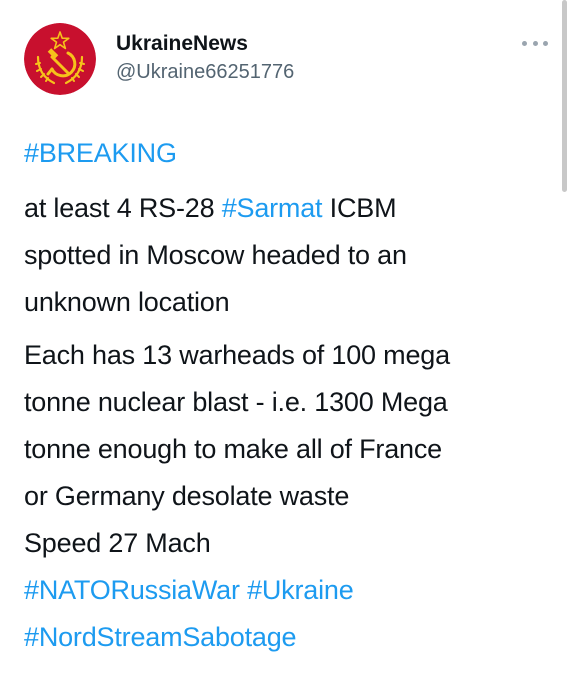 This screenshot has width=573, height=700. Describe the element at coordinates (300, 590) in the screenshot. I see `hashtag-link-ukraine: #Ukraine` at that location.